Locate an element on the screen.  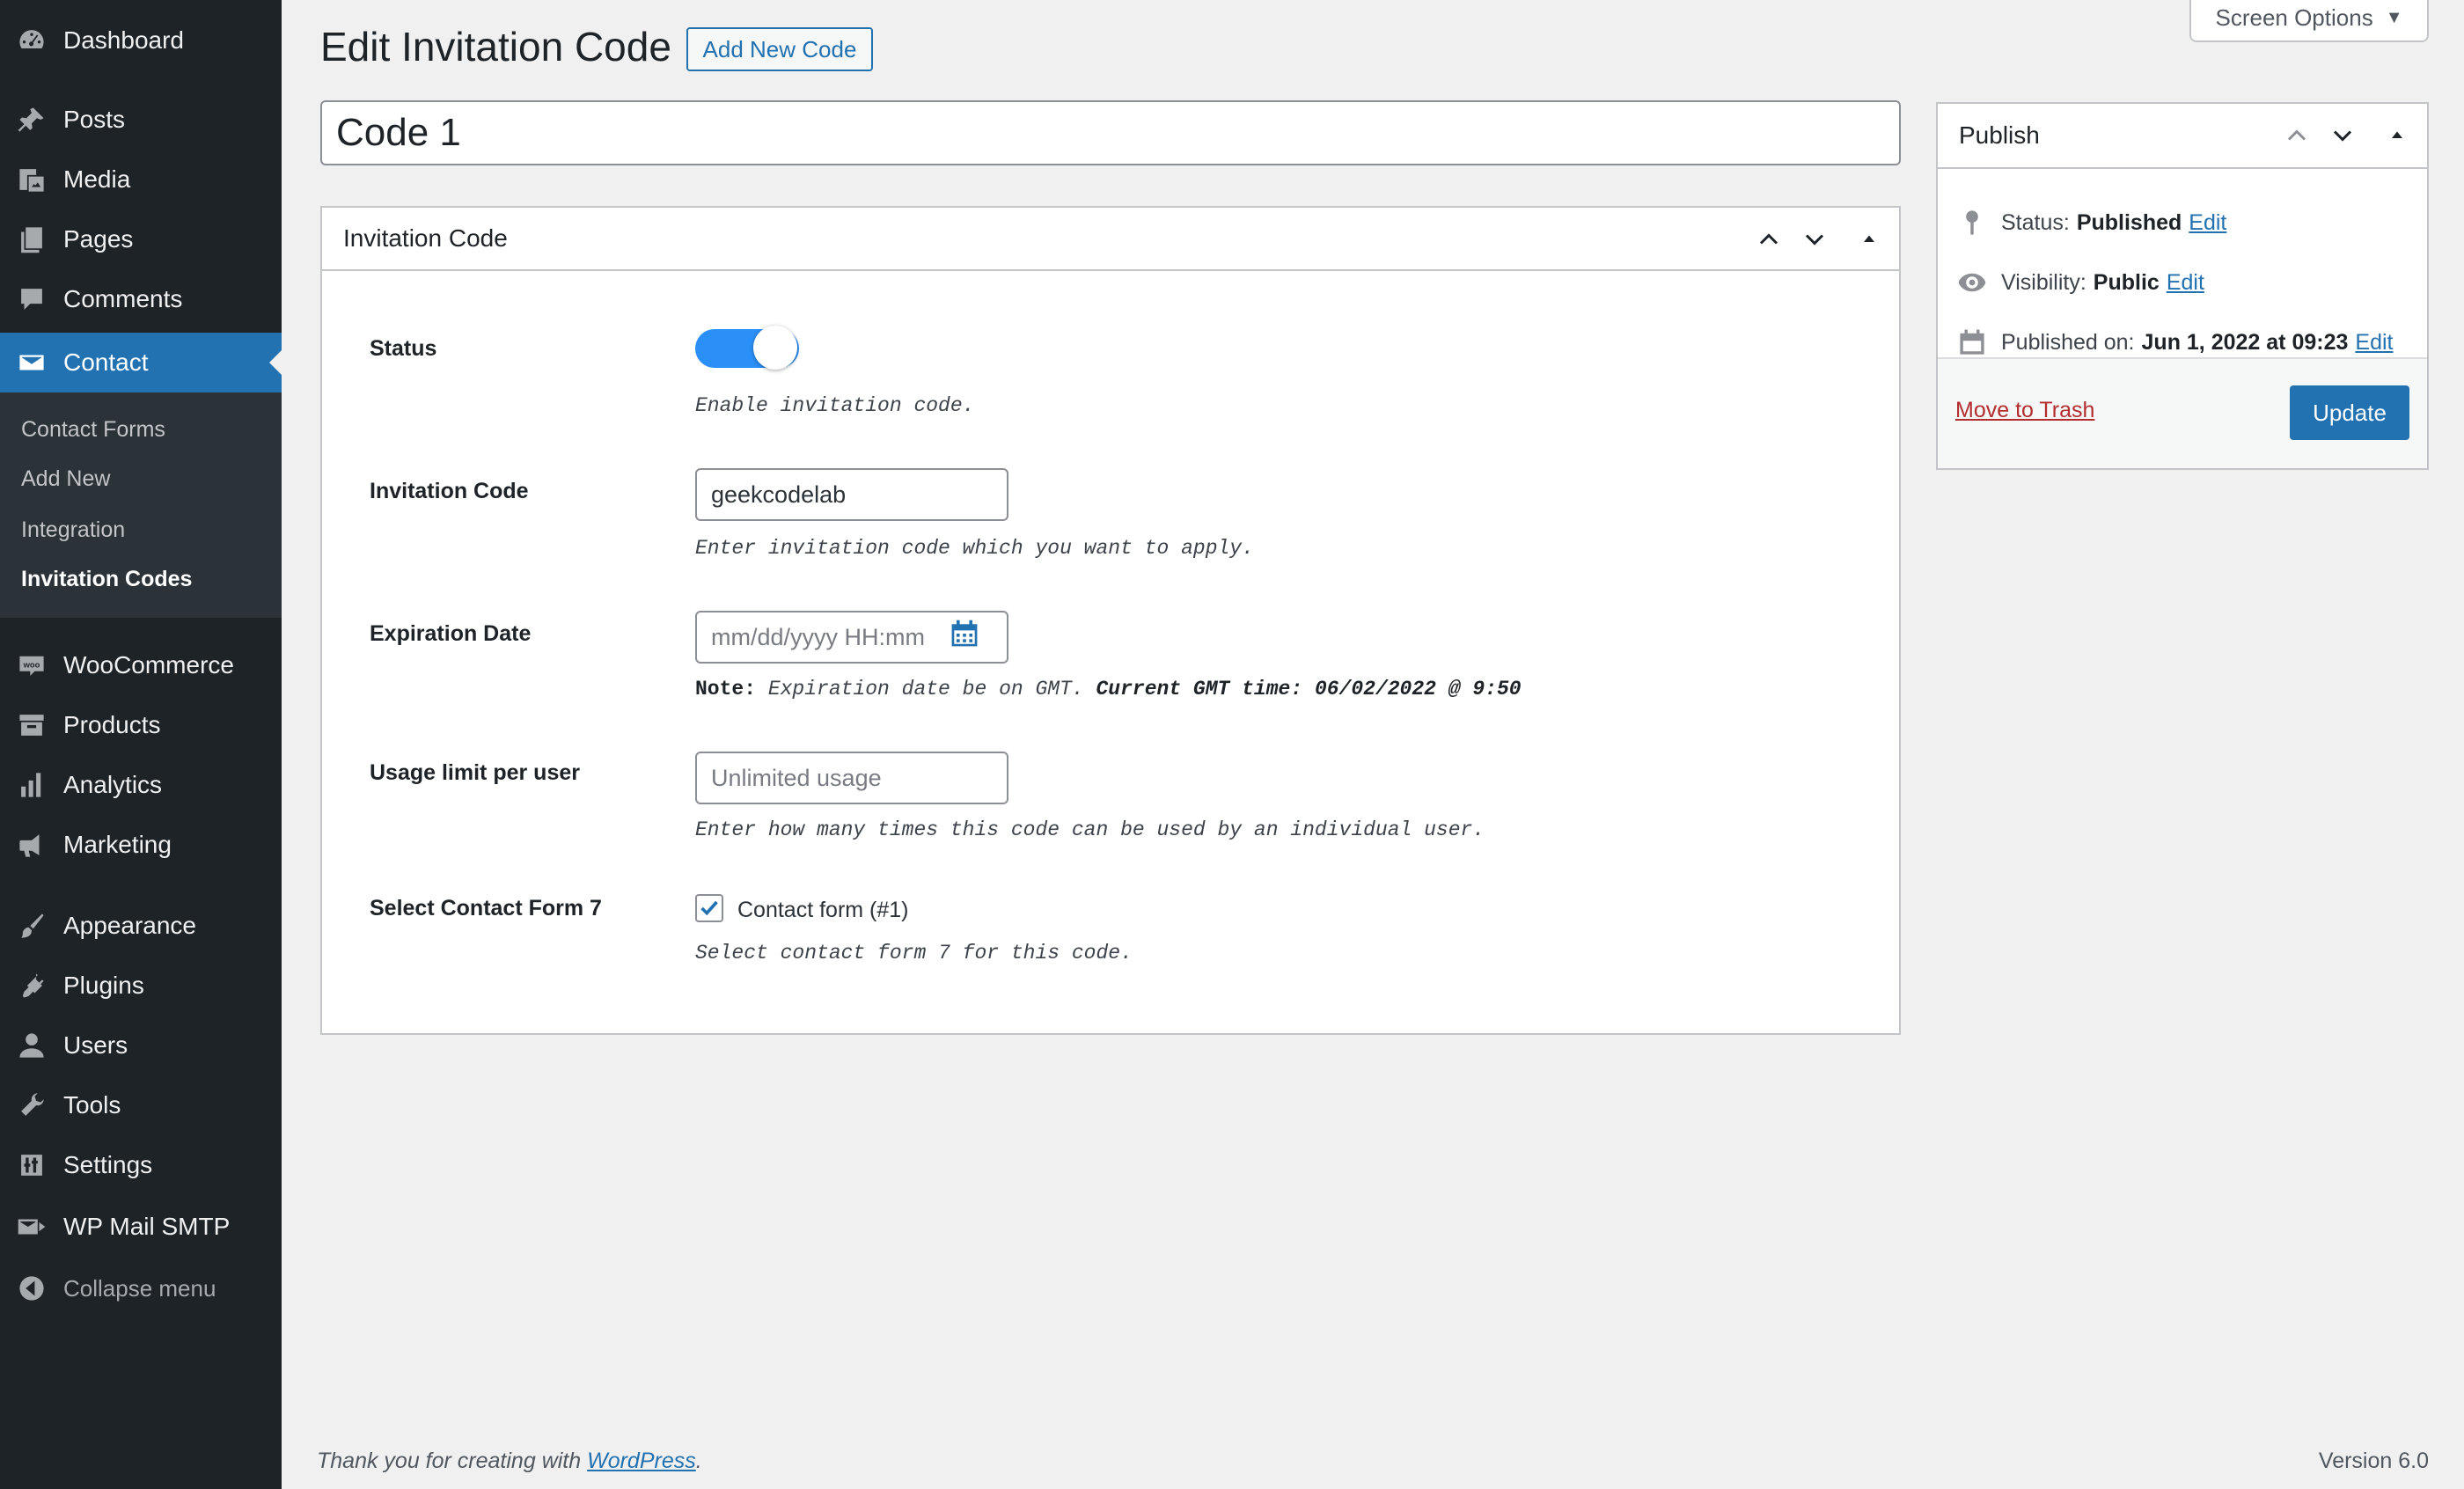
menu-item-pages: Pages is located at coordinates (141, 239).